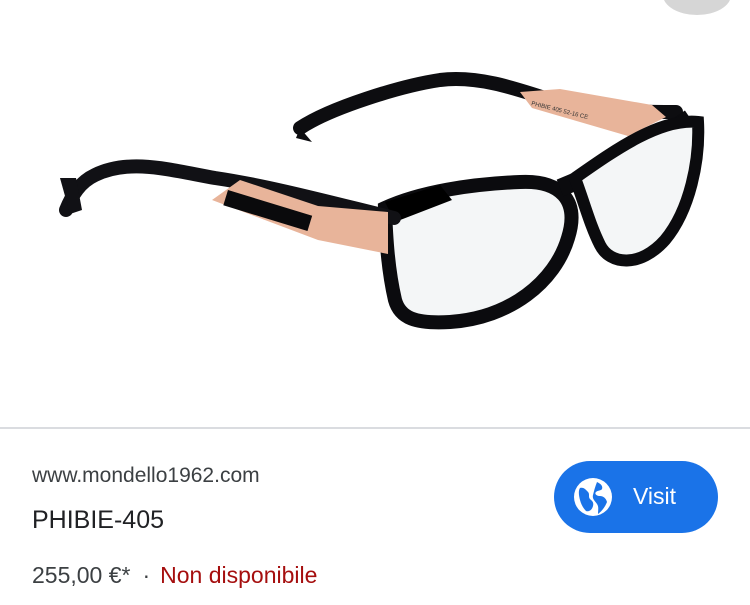 This screenshot has height=605, width=750. Describe the element at coordinates (81, 575) in the screenshot. I see `price: 255,00 €*` at that location.